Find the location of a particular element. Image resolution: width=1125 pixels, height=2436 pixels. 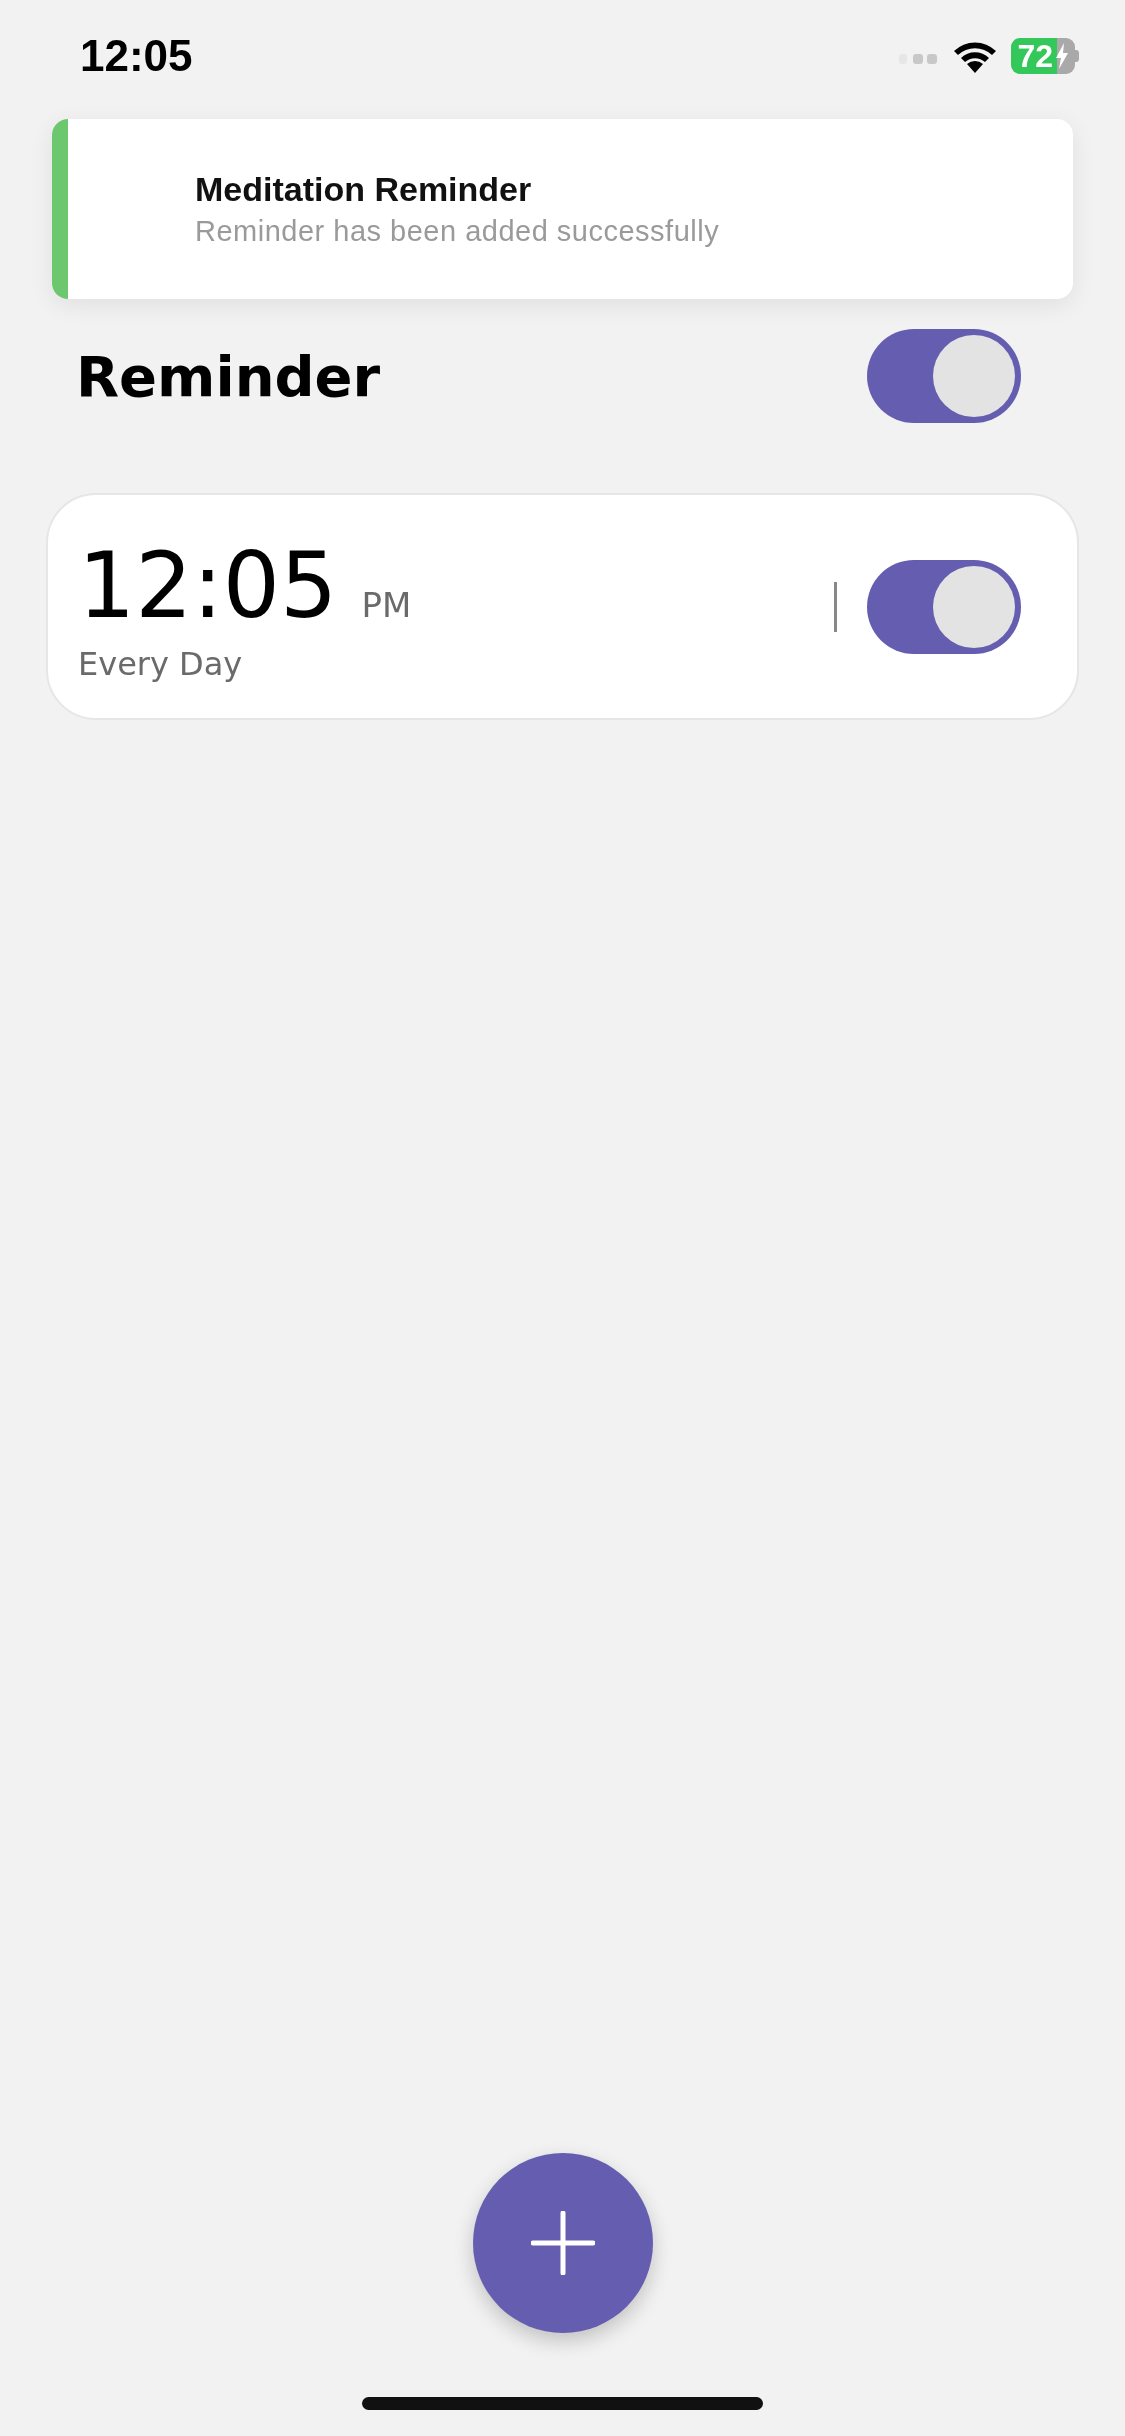

plus-icon is located at coordinates (562, 2243).